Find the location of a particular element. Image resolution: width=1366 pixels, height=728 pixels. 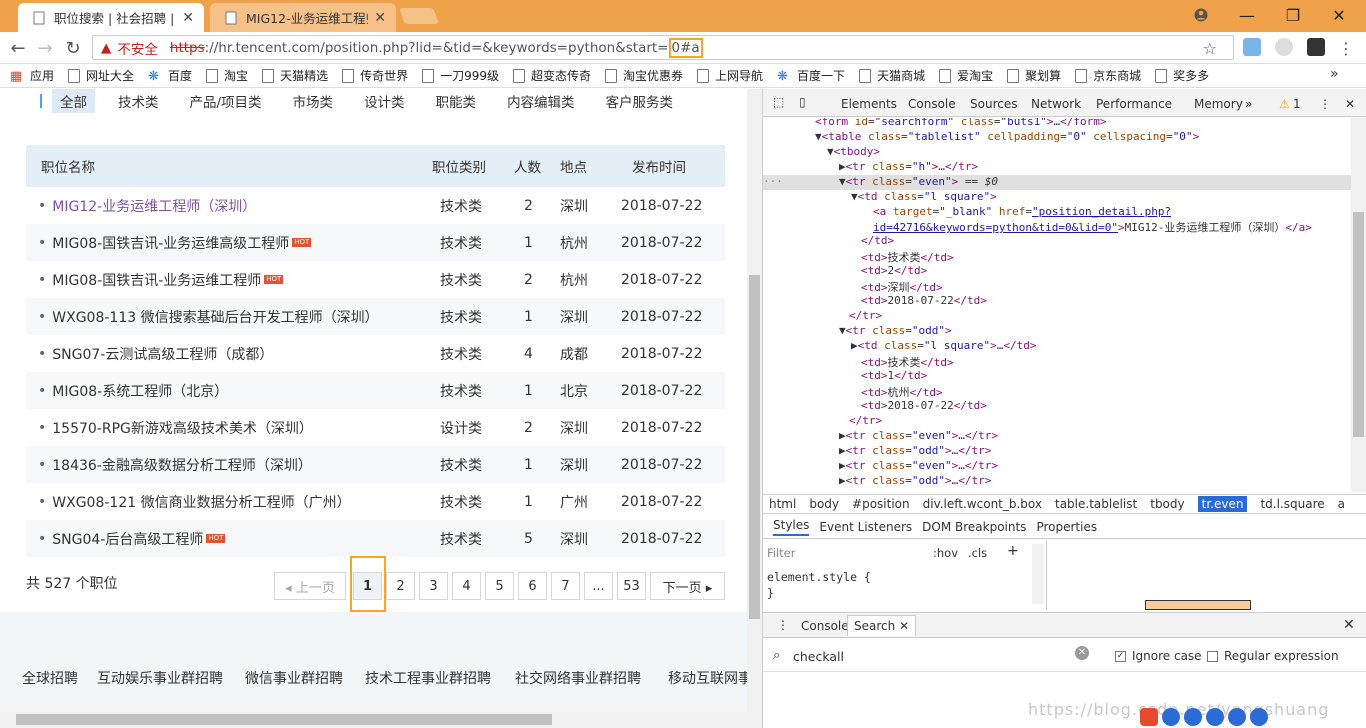

bookmark-item: 超变态传奇 is located at coordinates (552, 75).